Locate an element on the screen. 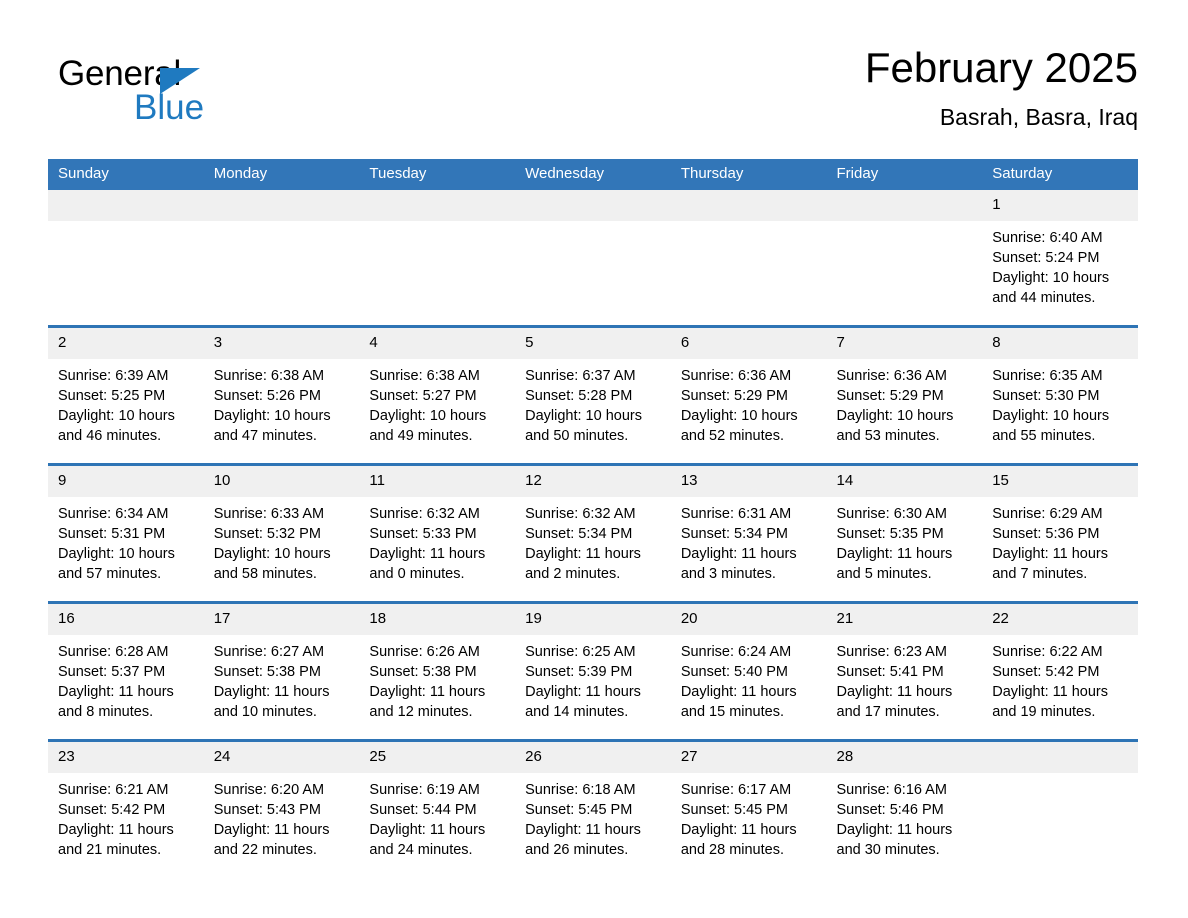  daylight-text: Daylight: 11 hours and 7 minutes. is located at coordinates (1050, 564).